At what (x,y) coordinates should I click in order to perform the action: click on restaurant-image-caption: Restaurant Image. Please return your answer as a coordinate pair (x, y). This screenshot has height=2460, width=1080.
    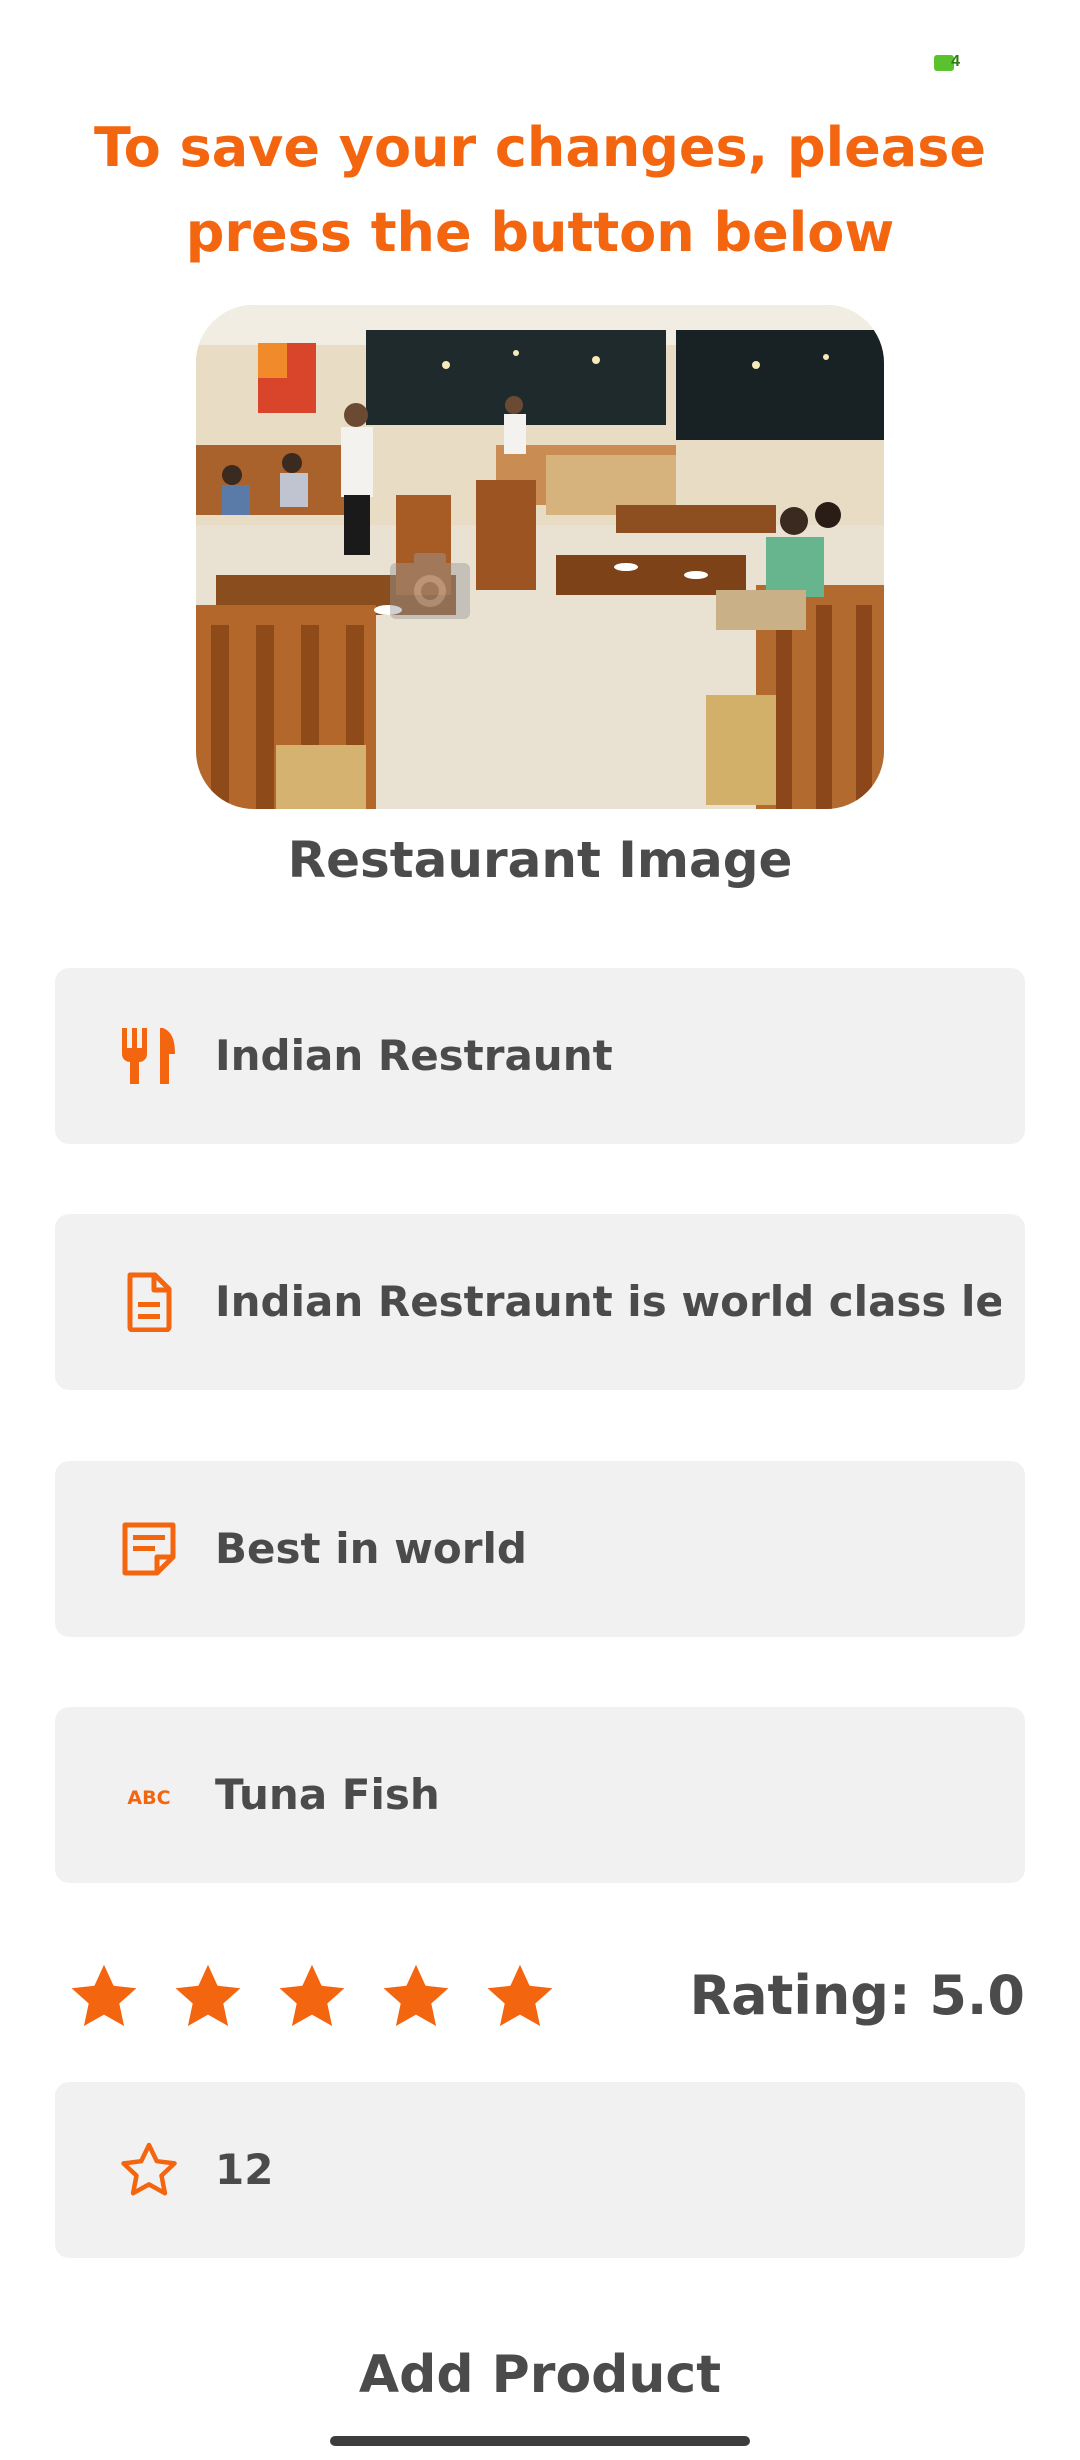
    Looking at the image, I should click on (540, 860).